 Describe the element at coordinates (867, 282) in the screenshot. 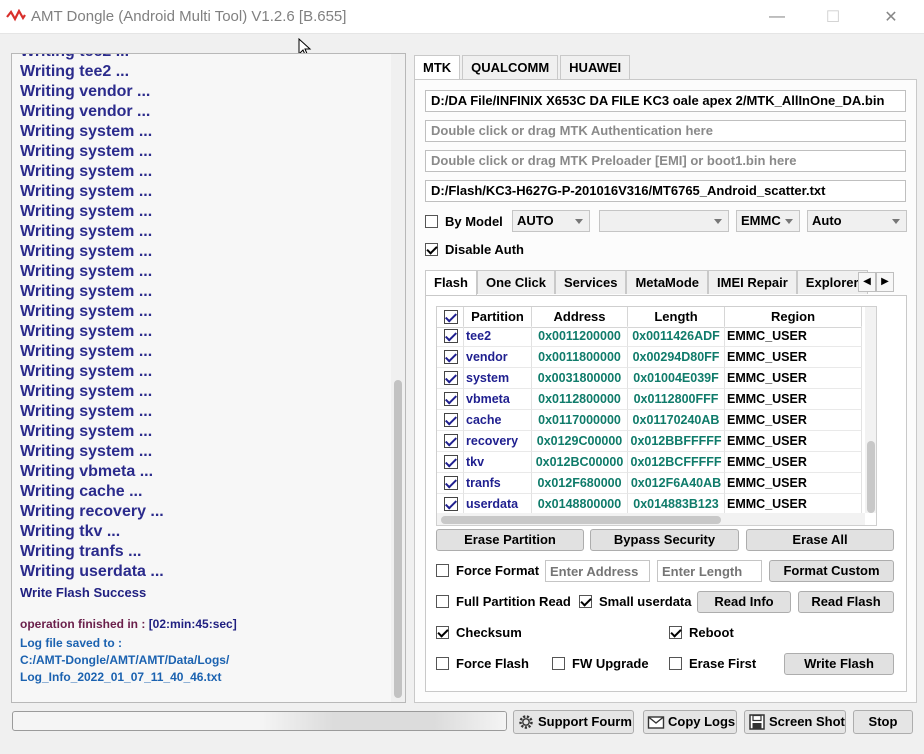

I see `tab-scroll-left-icon: ◀` at that location.